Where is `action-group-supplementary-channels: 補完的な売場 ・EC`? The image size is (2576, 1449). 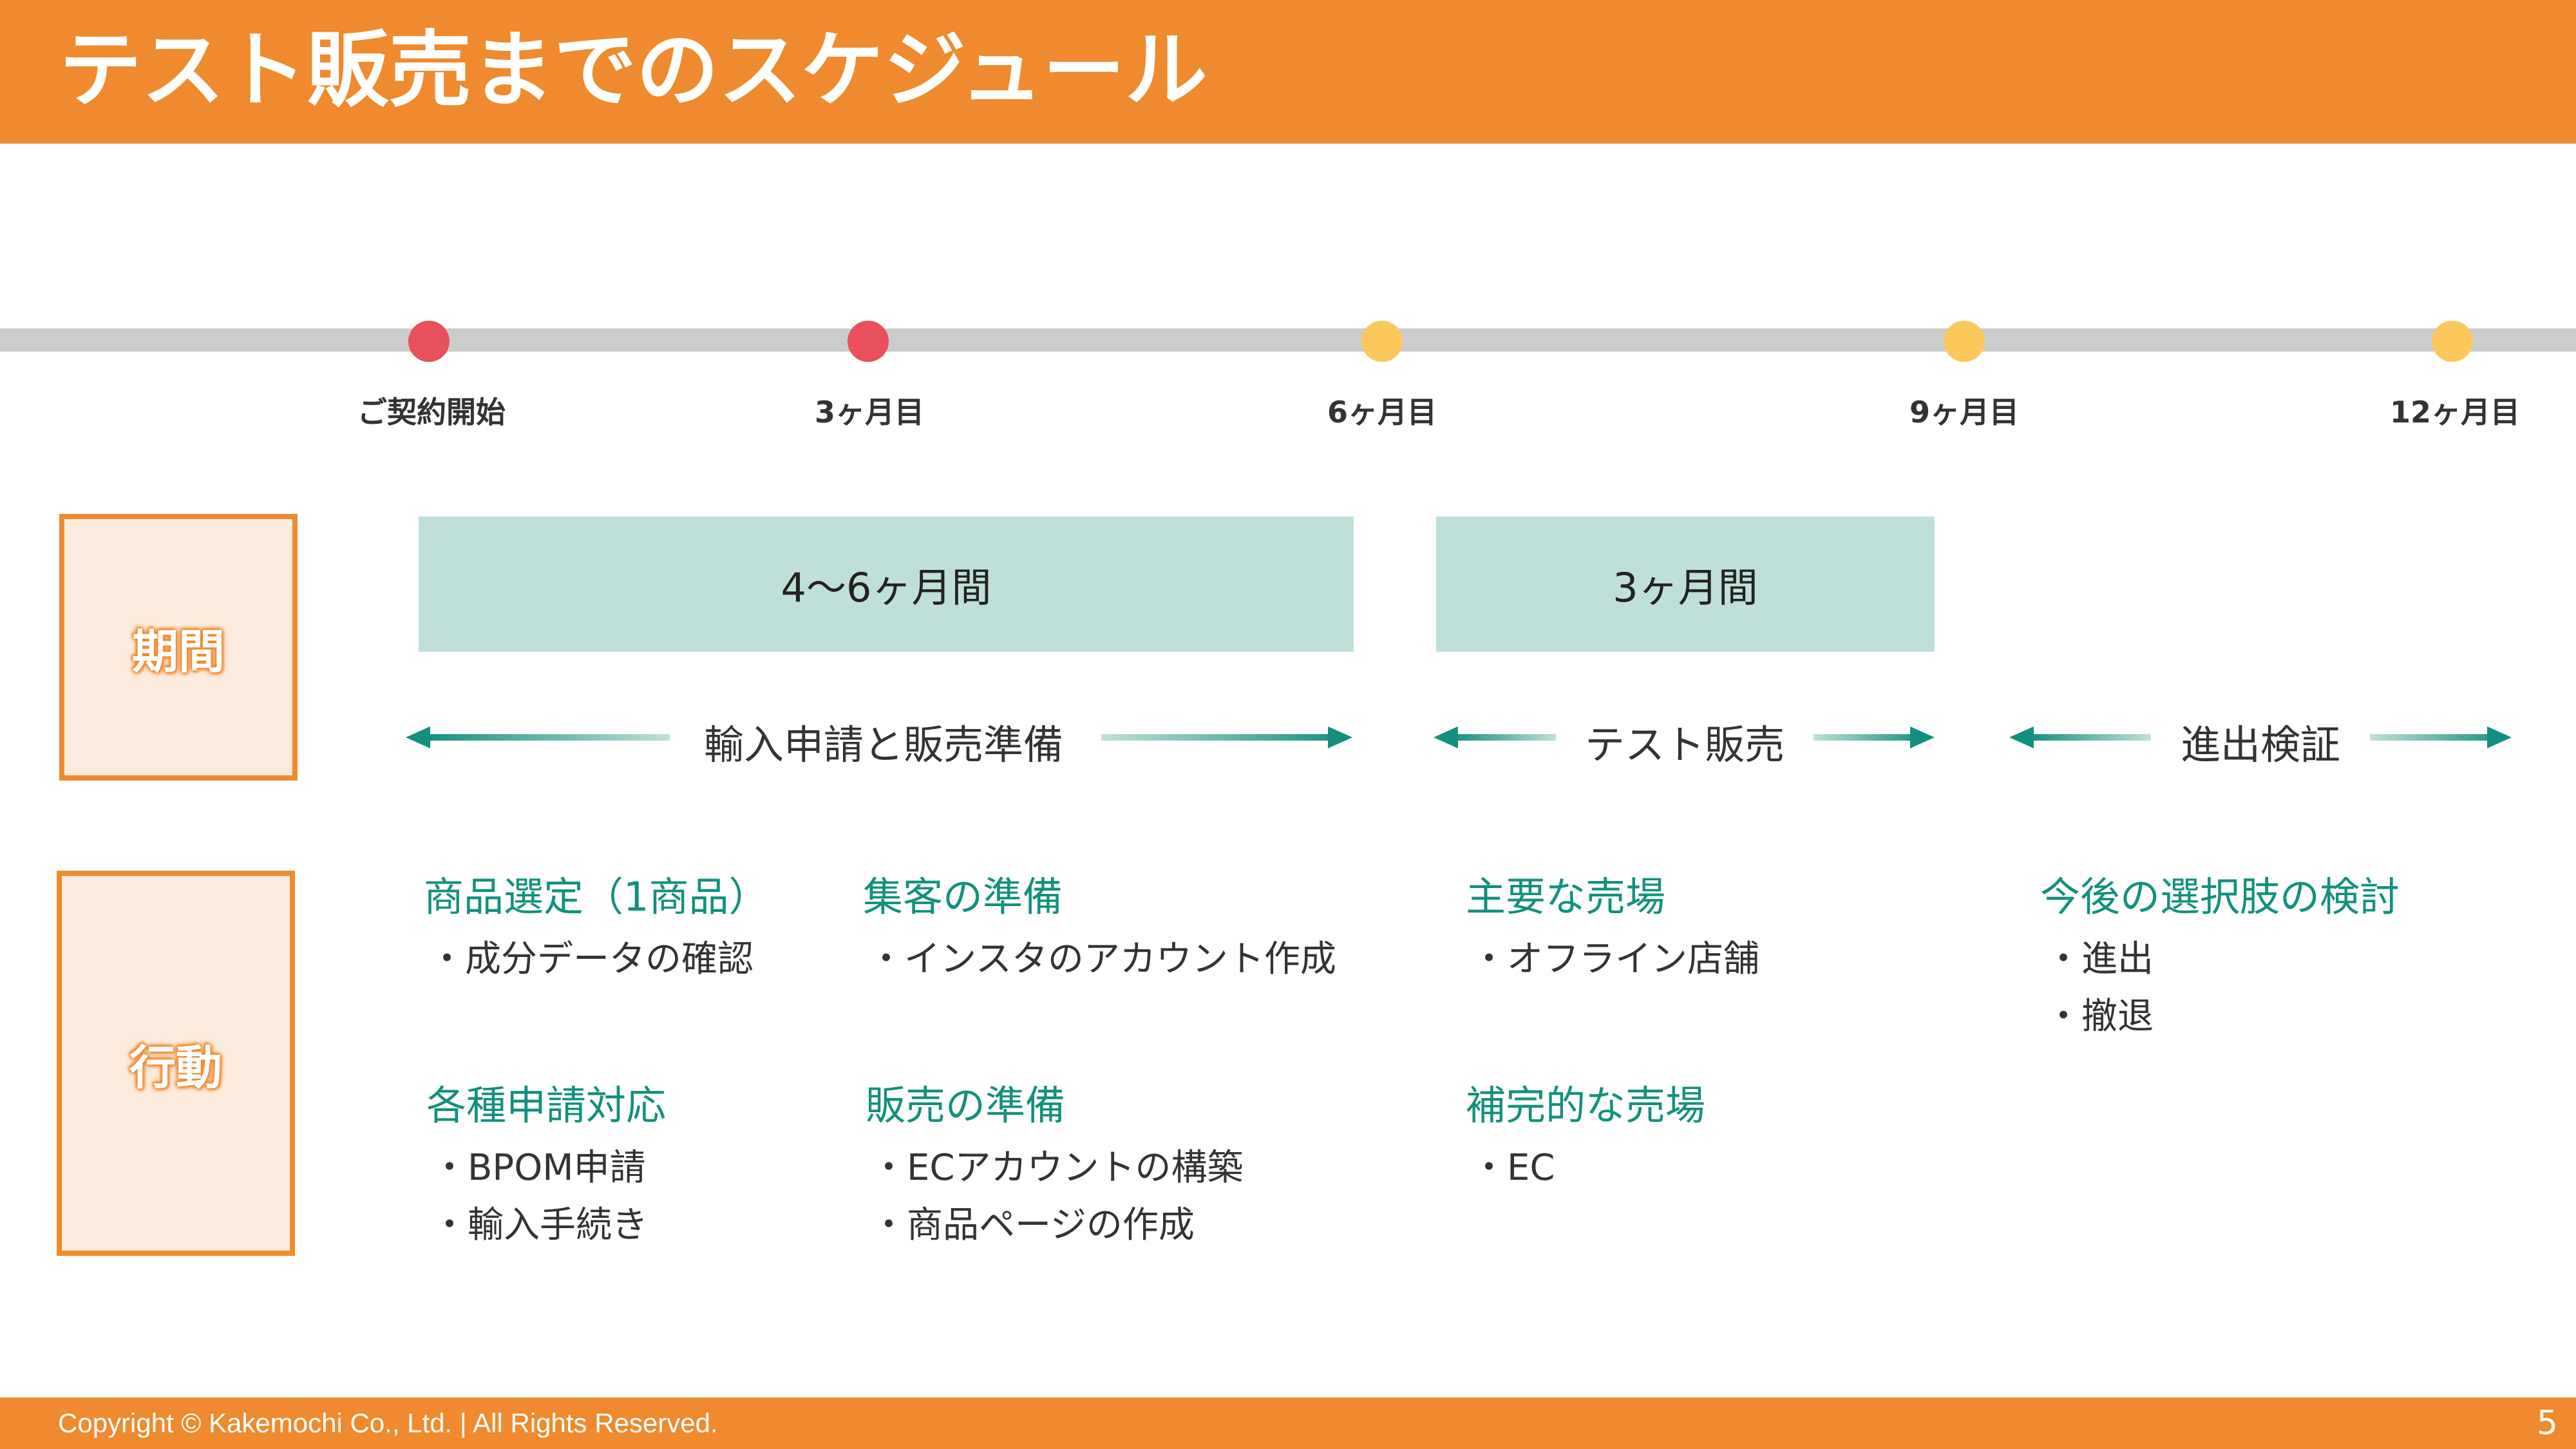 action-group-supplementary-channels: 補完的な売場 ・EC is located at coordinates (1585, 1132).